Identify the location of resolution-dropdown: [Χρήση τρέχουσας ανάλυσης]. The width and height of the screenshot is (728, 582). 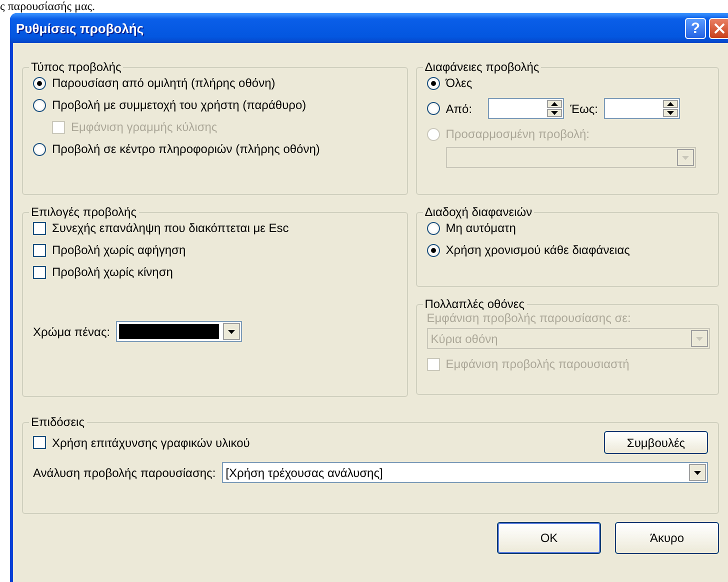
(465, 472).